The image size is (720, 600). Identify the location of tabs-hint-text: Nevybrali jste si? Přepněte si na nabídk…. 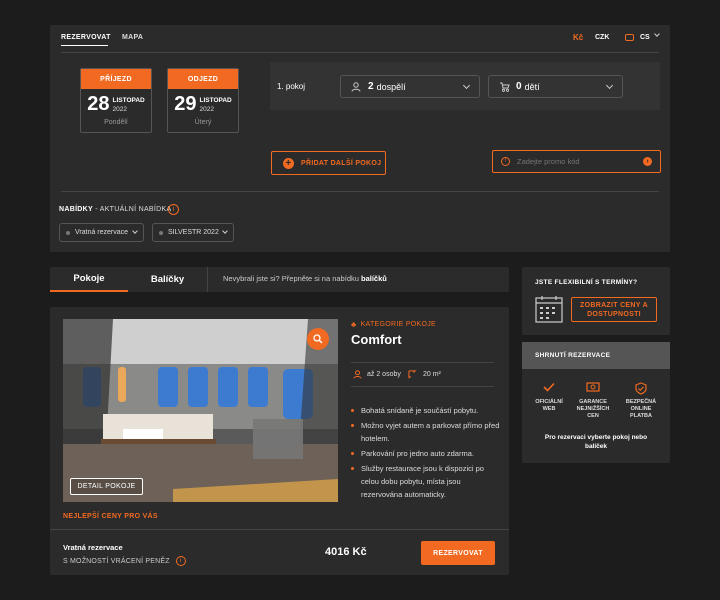
(292, 278).